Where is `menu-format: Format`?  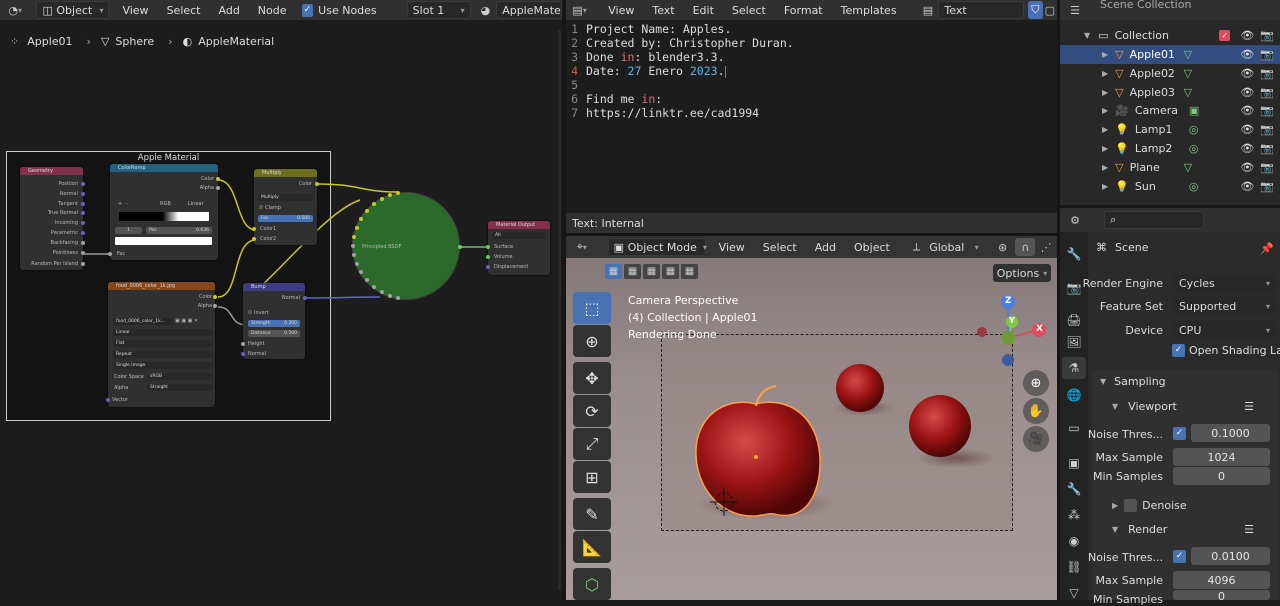
menu-format: Format is located at coordinates (803, 10).